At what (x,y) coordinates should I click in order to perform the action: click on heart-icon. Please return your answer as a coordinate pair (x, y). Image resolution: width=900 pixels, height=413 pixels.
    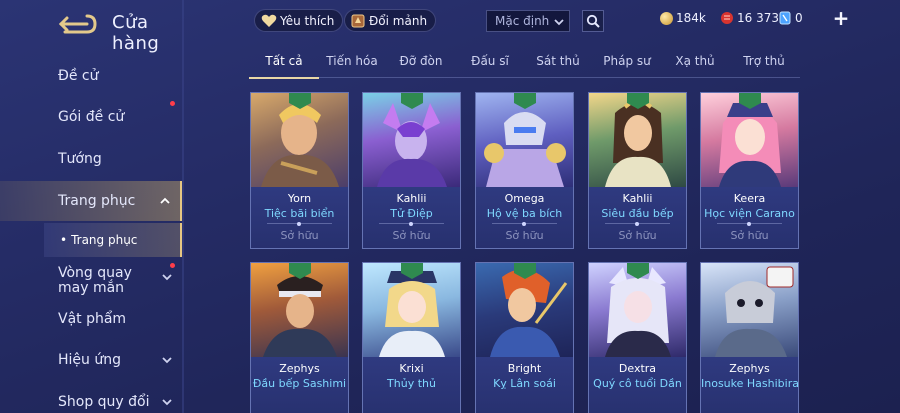
    Looking at the image, I should click on (269, 20).